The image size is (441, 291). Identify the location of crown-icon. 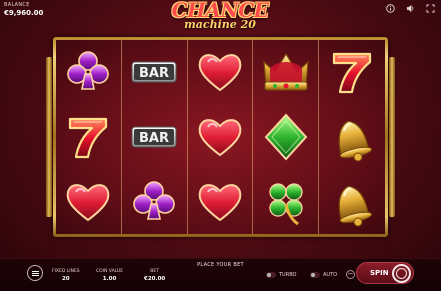
(286, 72).